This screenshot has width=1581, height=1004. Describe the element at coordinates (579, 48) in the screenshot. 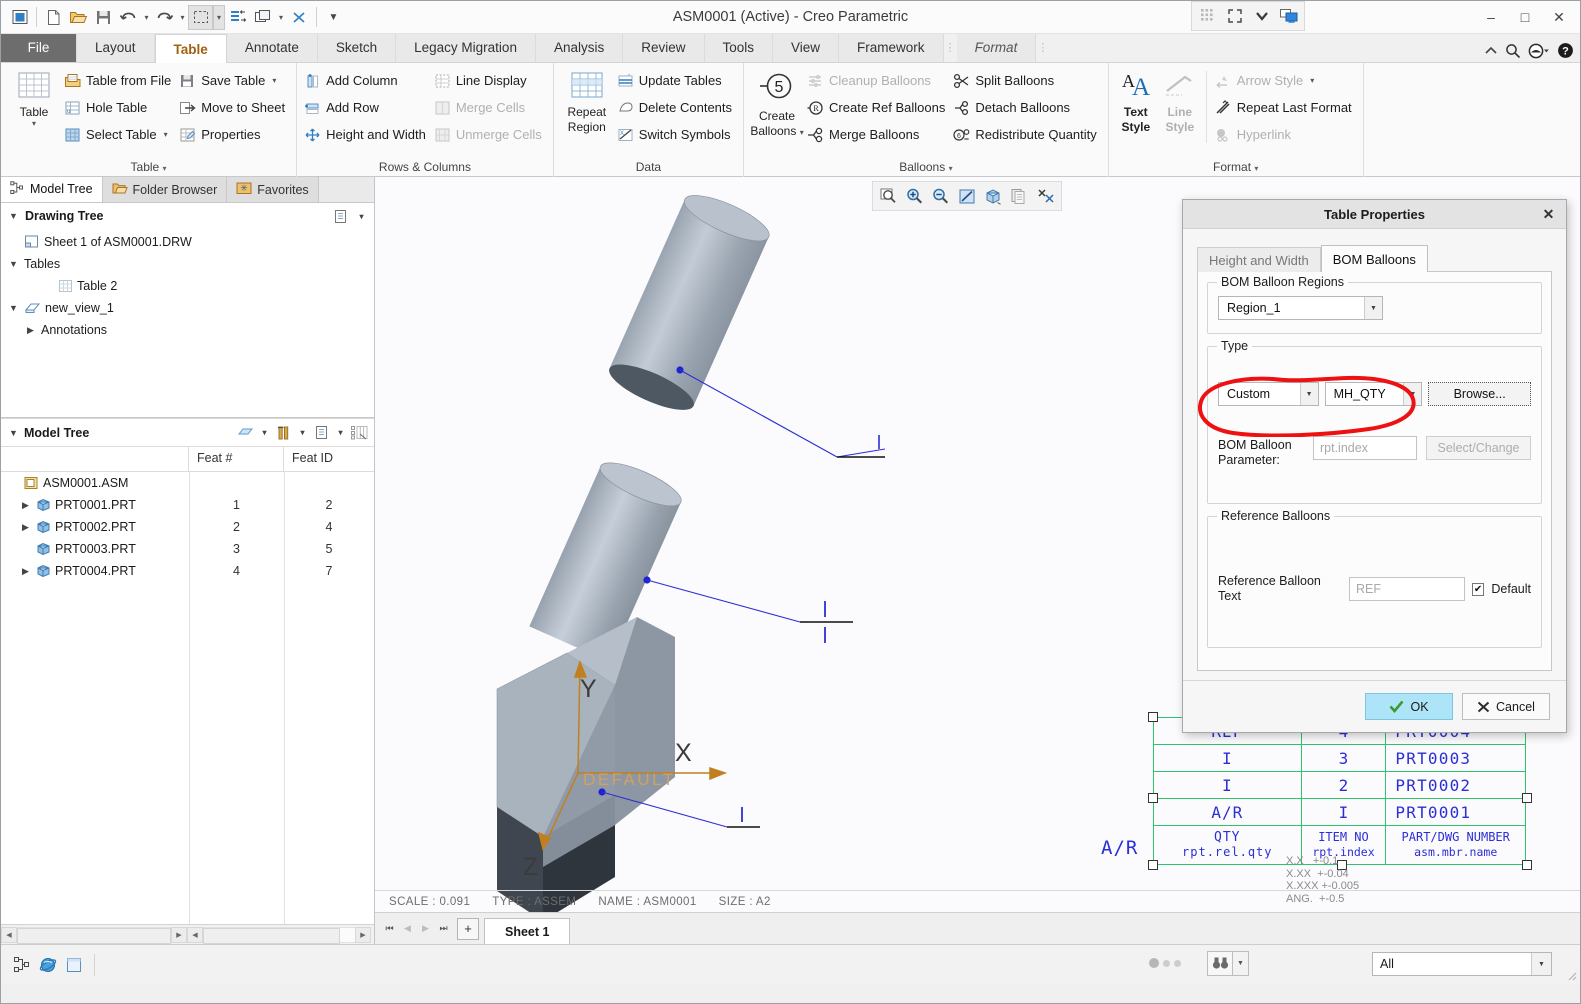

I see `ribbon-tab-analysis: Analysis` at that location.